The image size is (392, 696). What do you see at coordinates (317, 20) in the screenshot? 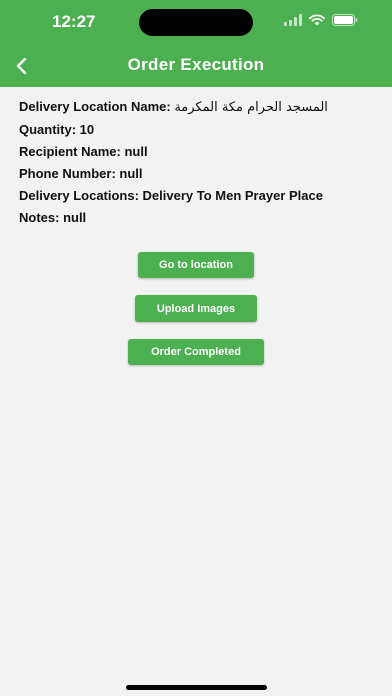
I see `wifi-icon` at bounding box center [317, 20].